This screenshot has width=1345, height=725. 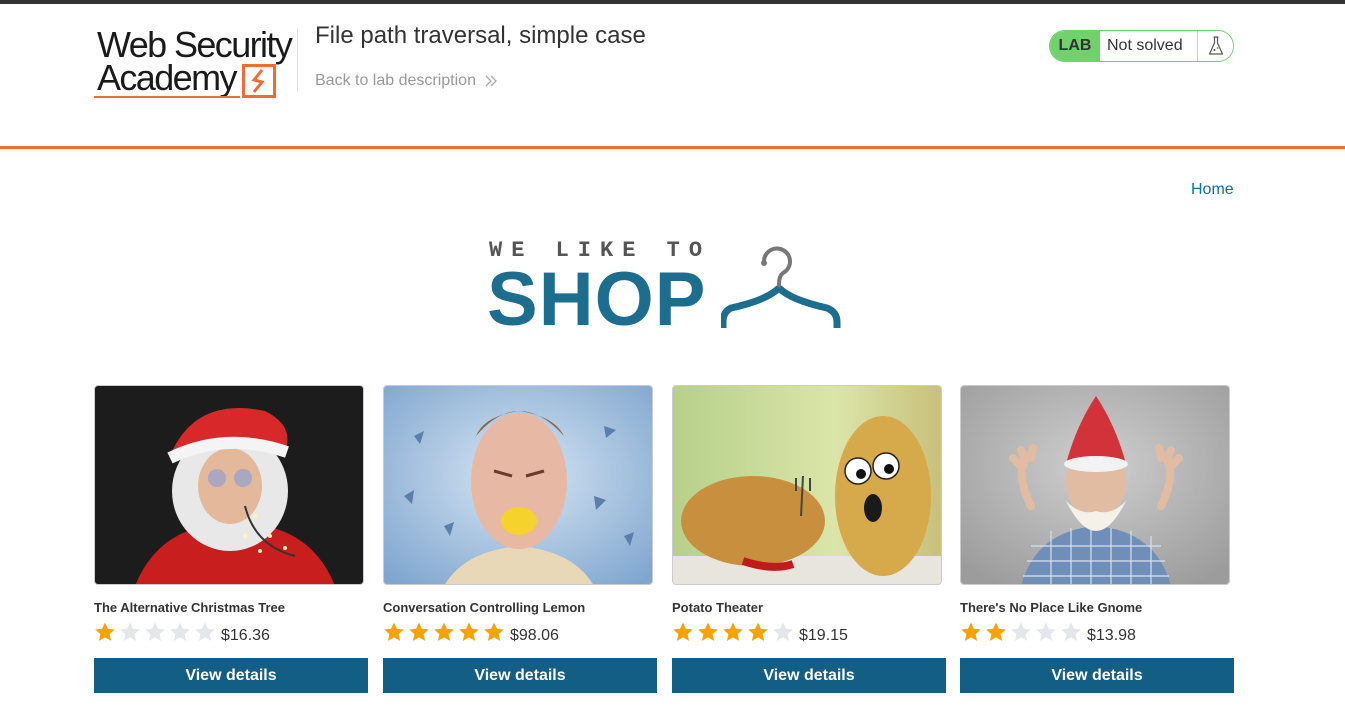 What do you see at coordinates (189, 607) in the screenshot?
I see `product-name: The Alternative Christmas Tree` at bounding box center [189, 607].